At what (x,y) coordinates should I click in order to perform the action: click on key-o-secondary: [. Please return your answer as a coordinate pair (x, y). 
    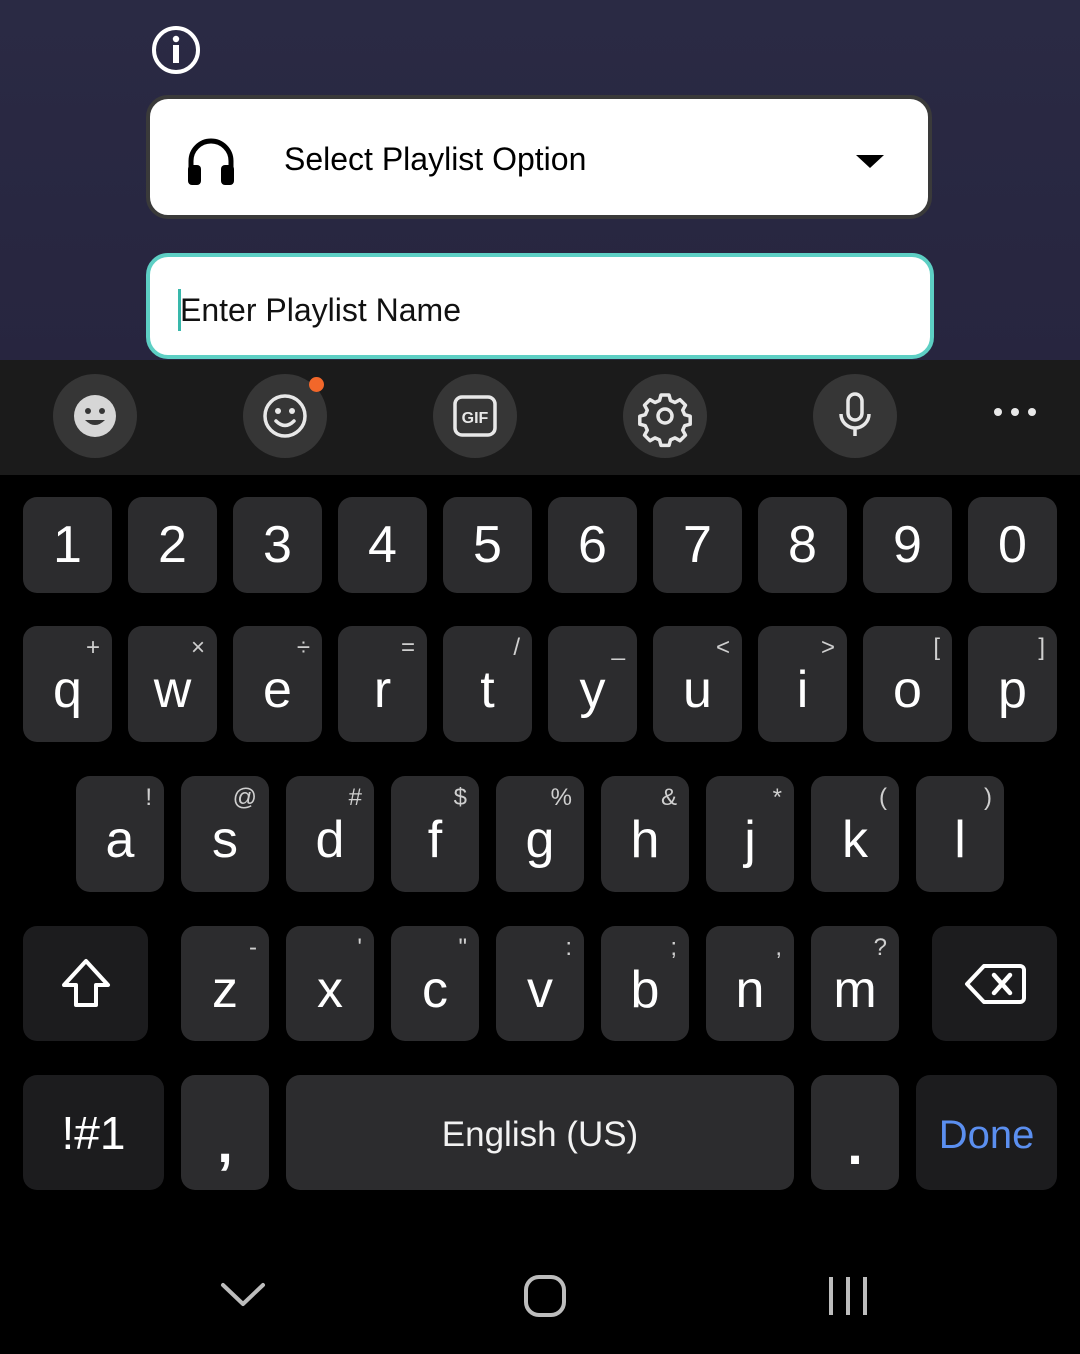
    Looking at the image, I should click on (936, 647).